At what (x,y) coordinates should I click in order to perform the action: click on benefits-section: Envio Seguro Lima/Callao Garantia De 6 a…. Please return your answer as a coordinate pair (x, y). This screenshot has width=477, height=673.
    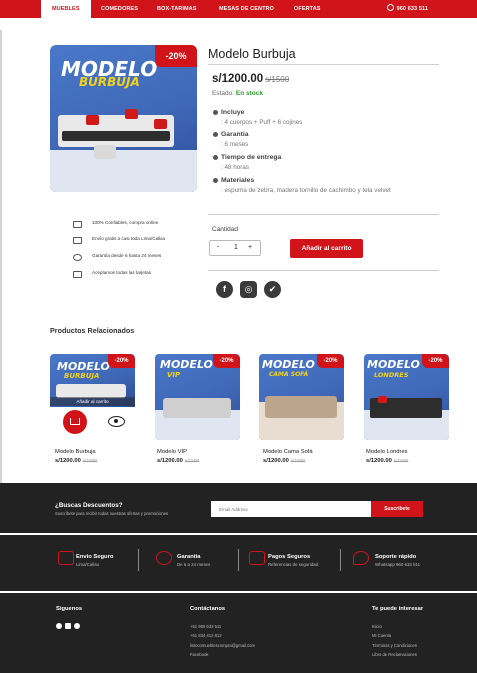
    Looking at the image, I should click on (238, 563).